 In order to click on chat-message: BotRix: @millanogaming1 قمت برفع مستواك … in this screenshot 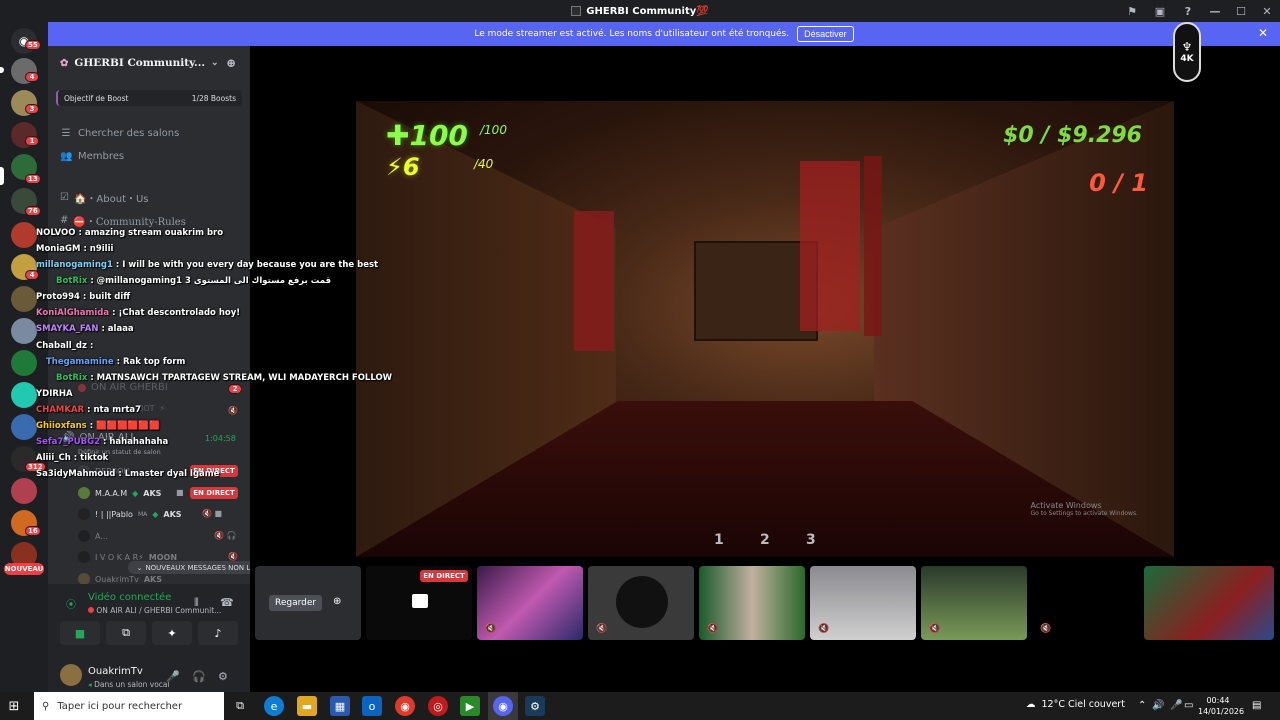, I will do `click(193, 281)`.